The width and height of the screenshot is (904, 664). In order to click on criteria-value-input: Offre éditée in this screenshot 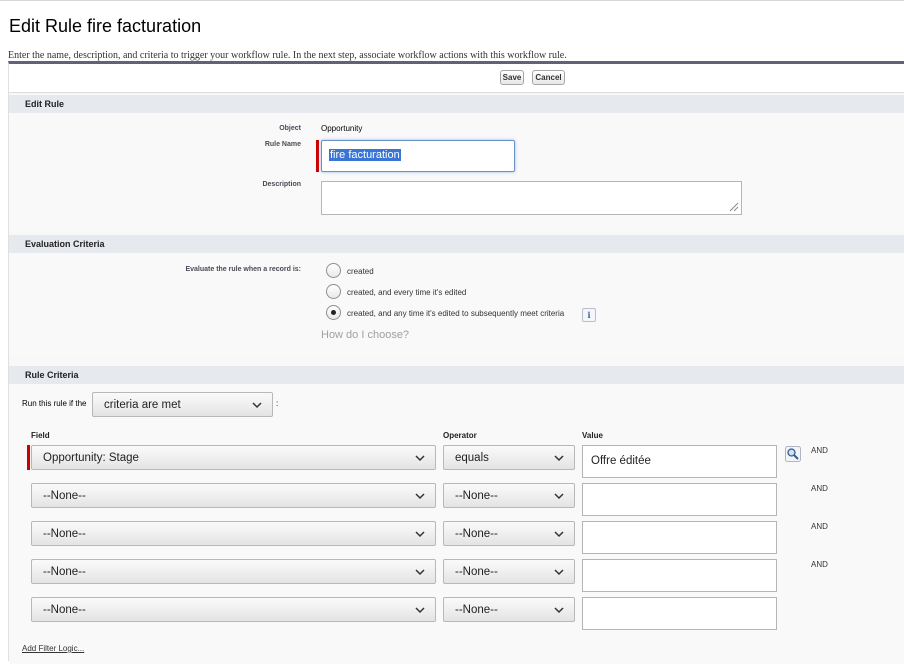, I will do `click(679, 461)`.